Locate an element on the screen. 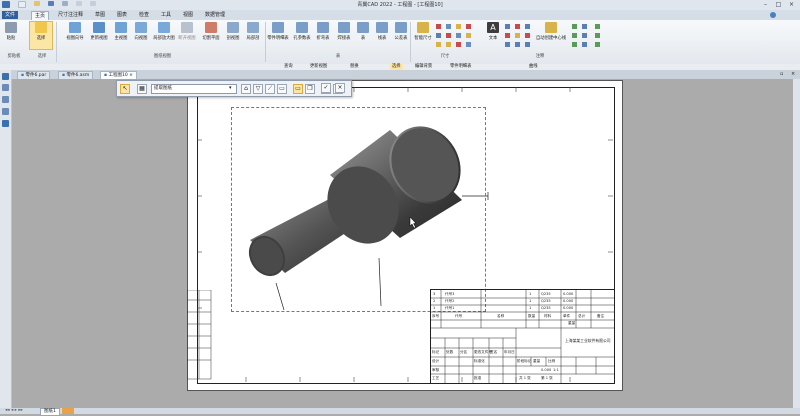 This screenshot has width=800, height=416. select-funnel-icon: ▽ is located at coordinates (258, 89).